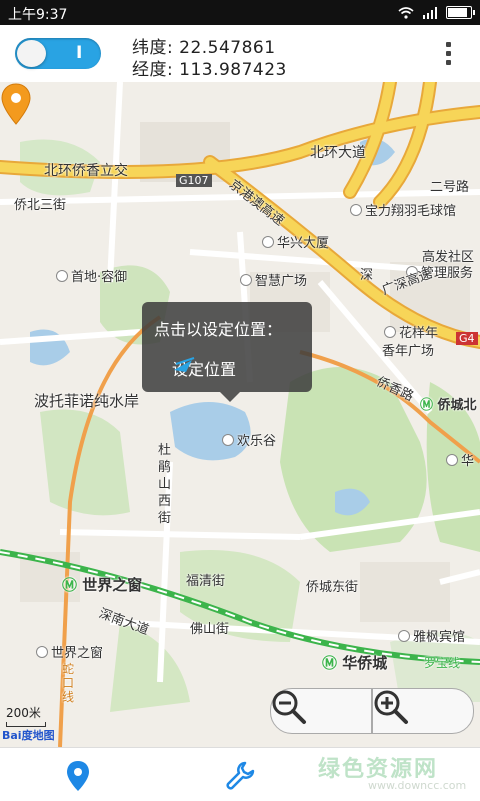  Describe the element at coordinates (295, 241) in the screenshot. I see `poi-label: 华兴大厦` at that location.